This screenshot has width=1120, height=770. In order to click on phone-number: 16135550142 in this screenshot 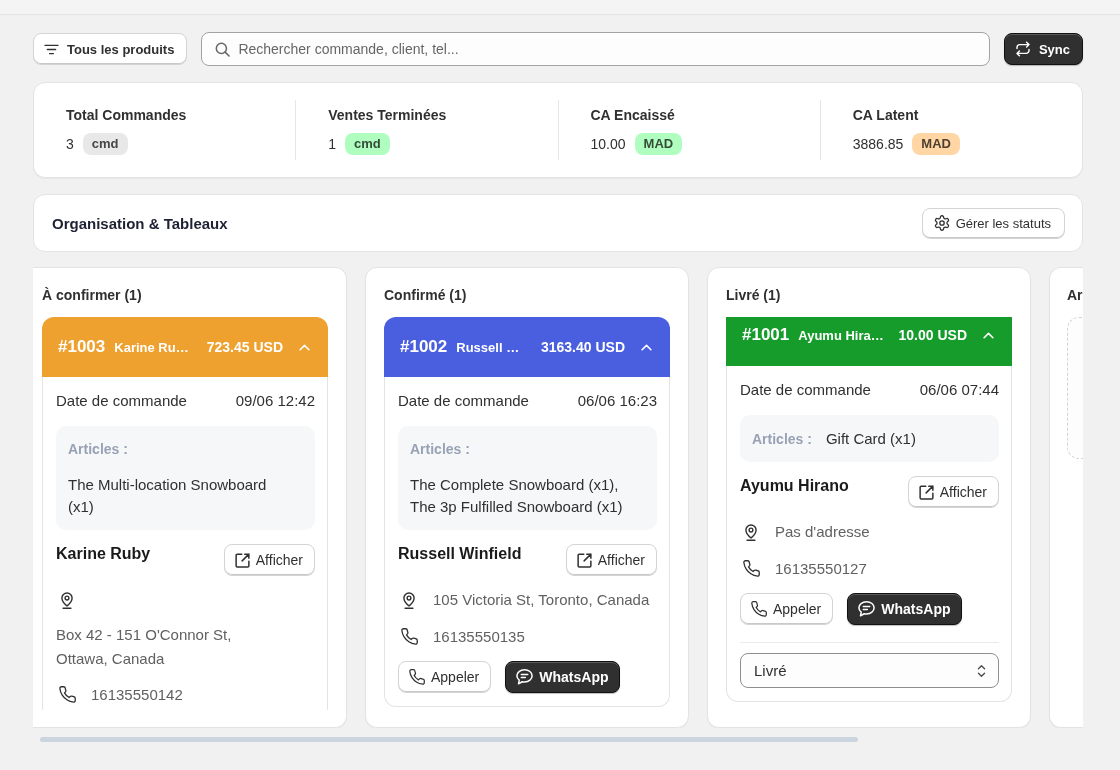, I will do `click(137, 694)`.